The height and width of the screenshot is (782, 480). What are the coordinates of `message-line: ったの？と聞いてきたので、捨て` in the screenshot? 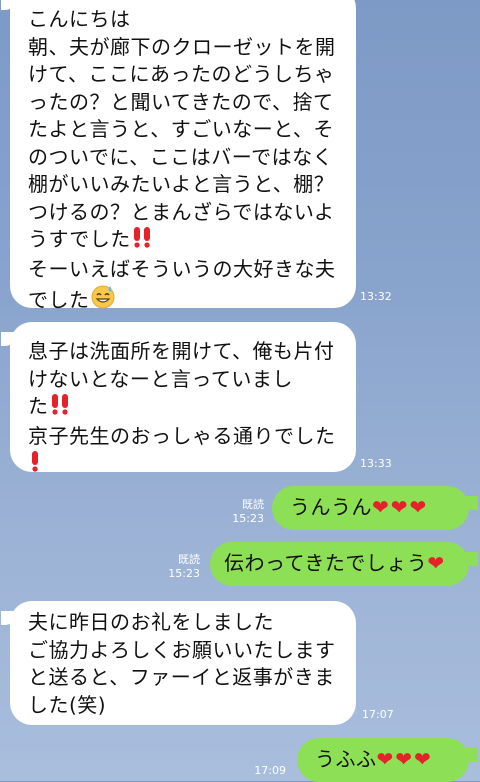 It's located at (181, 101).